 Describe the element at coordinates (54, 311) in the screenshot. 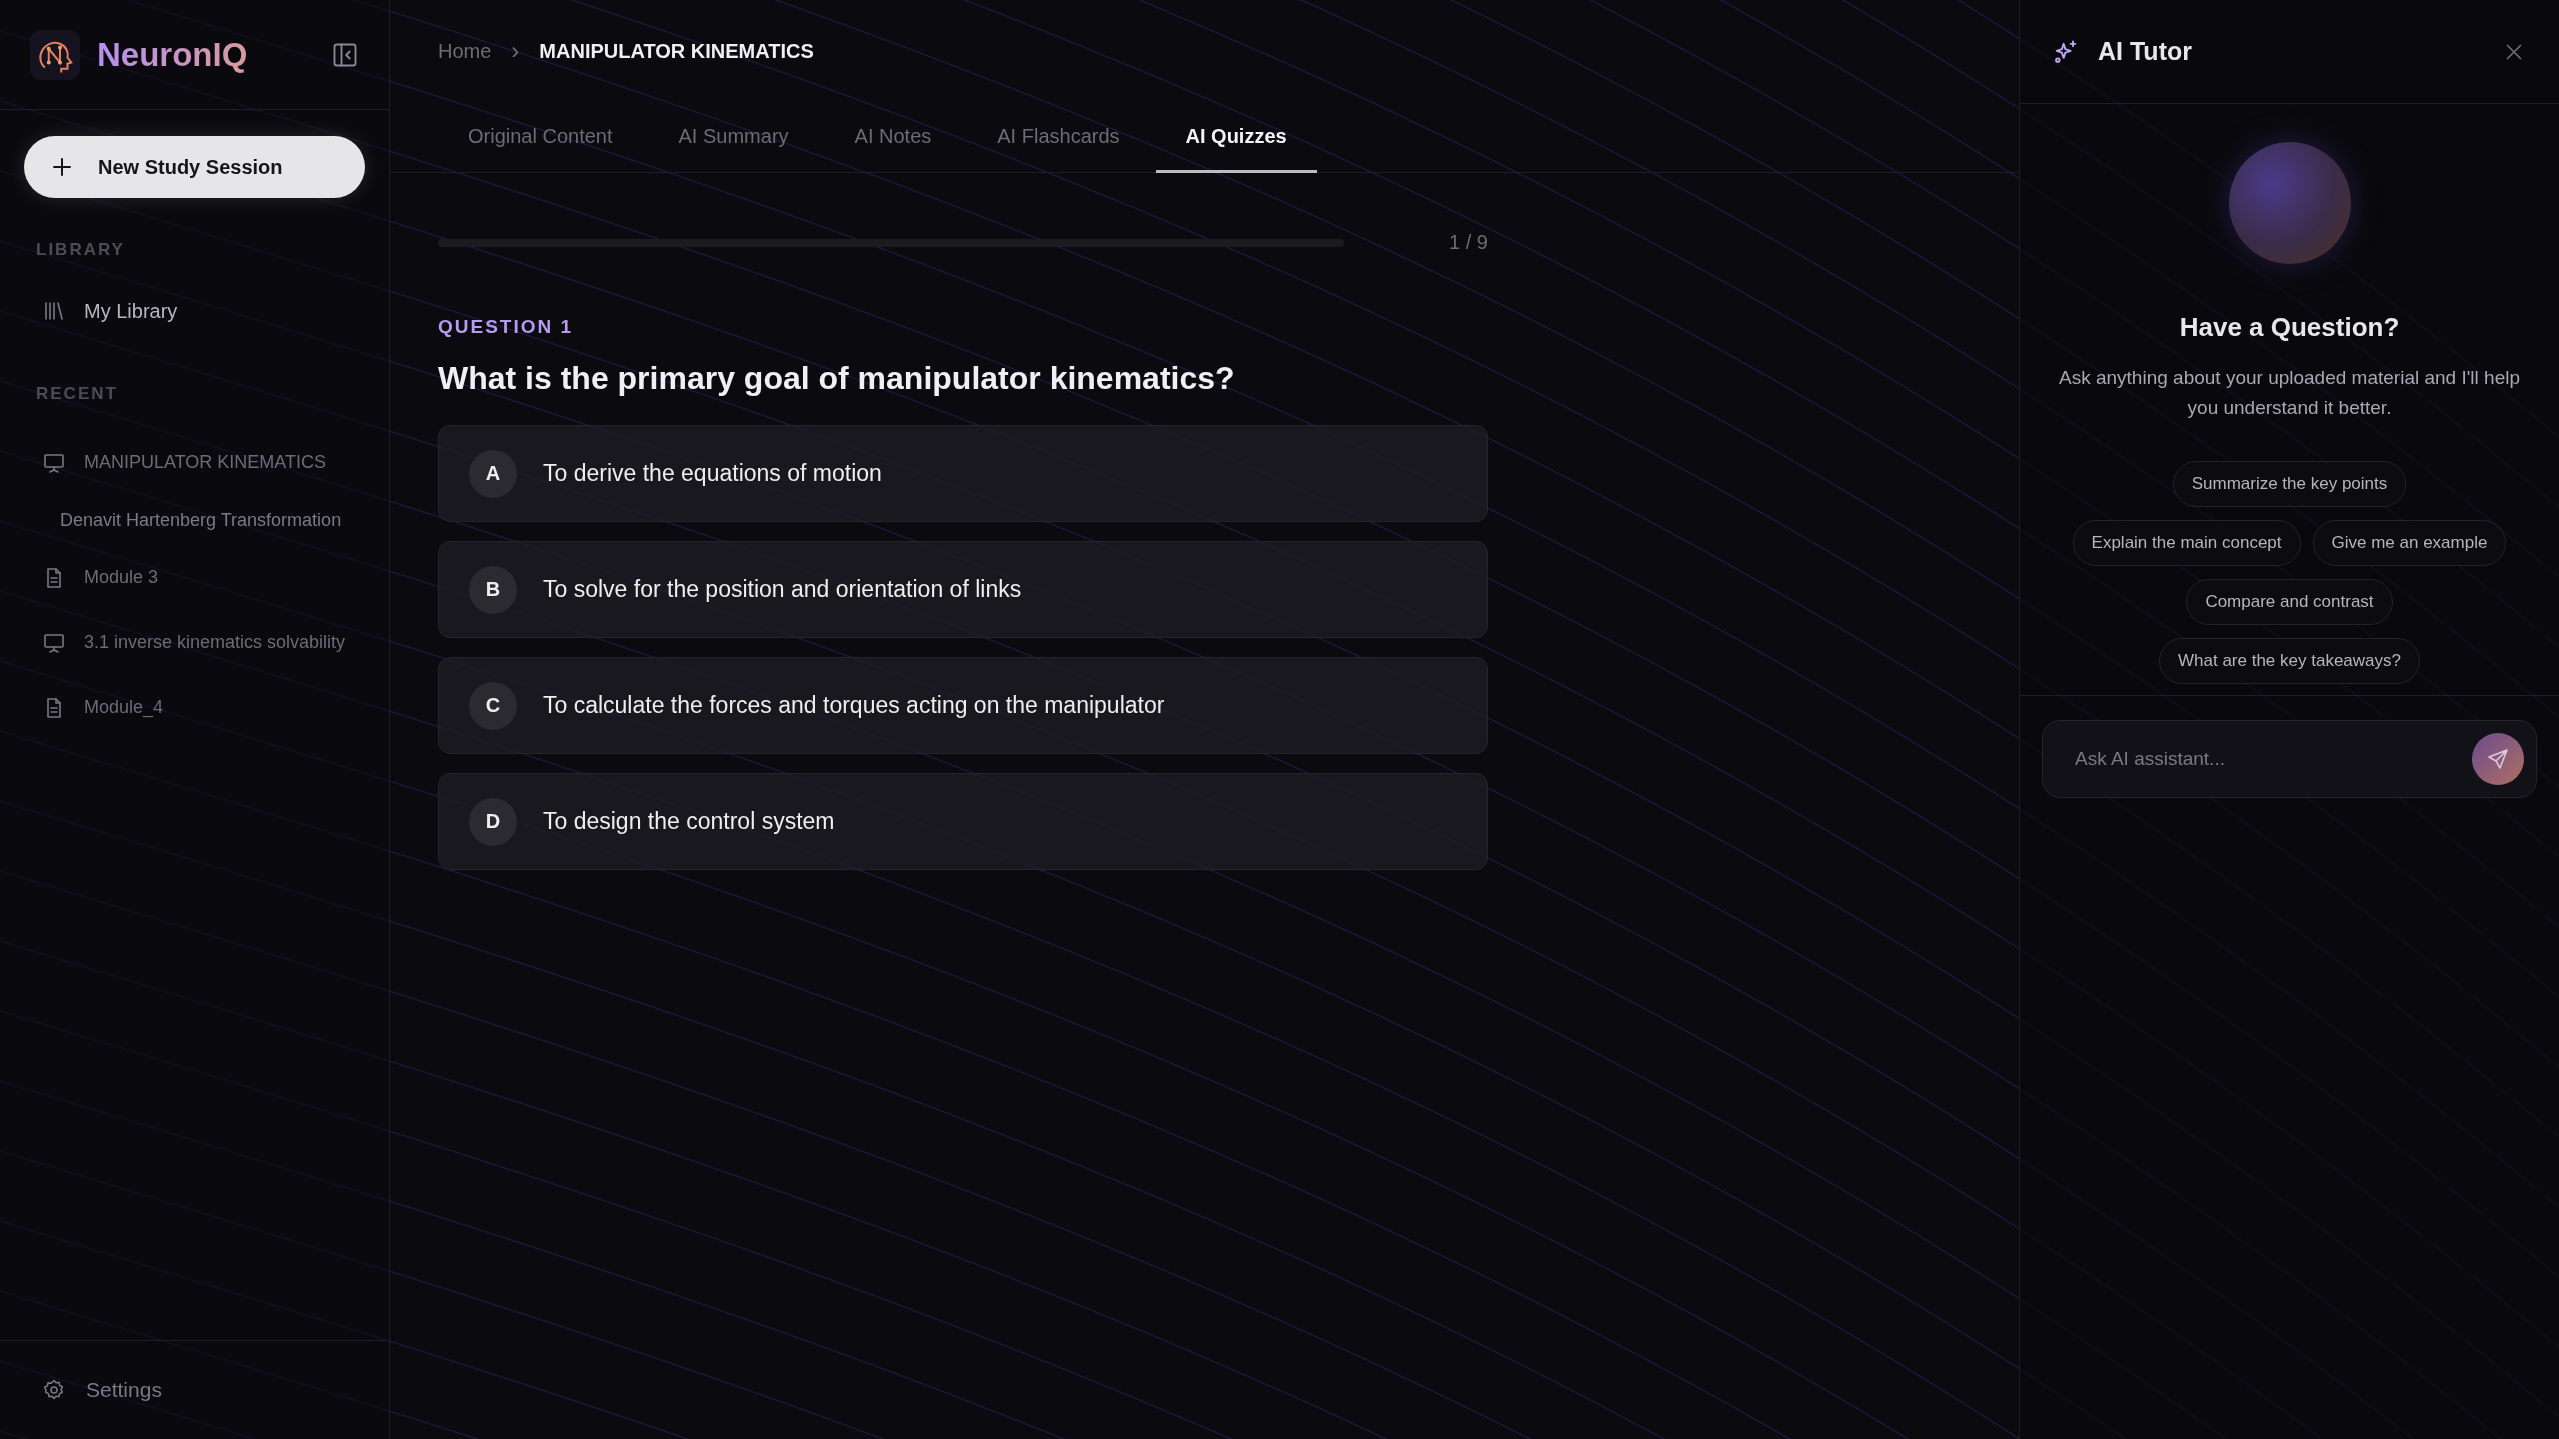

I see `books-icon` at that location.